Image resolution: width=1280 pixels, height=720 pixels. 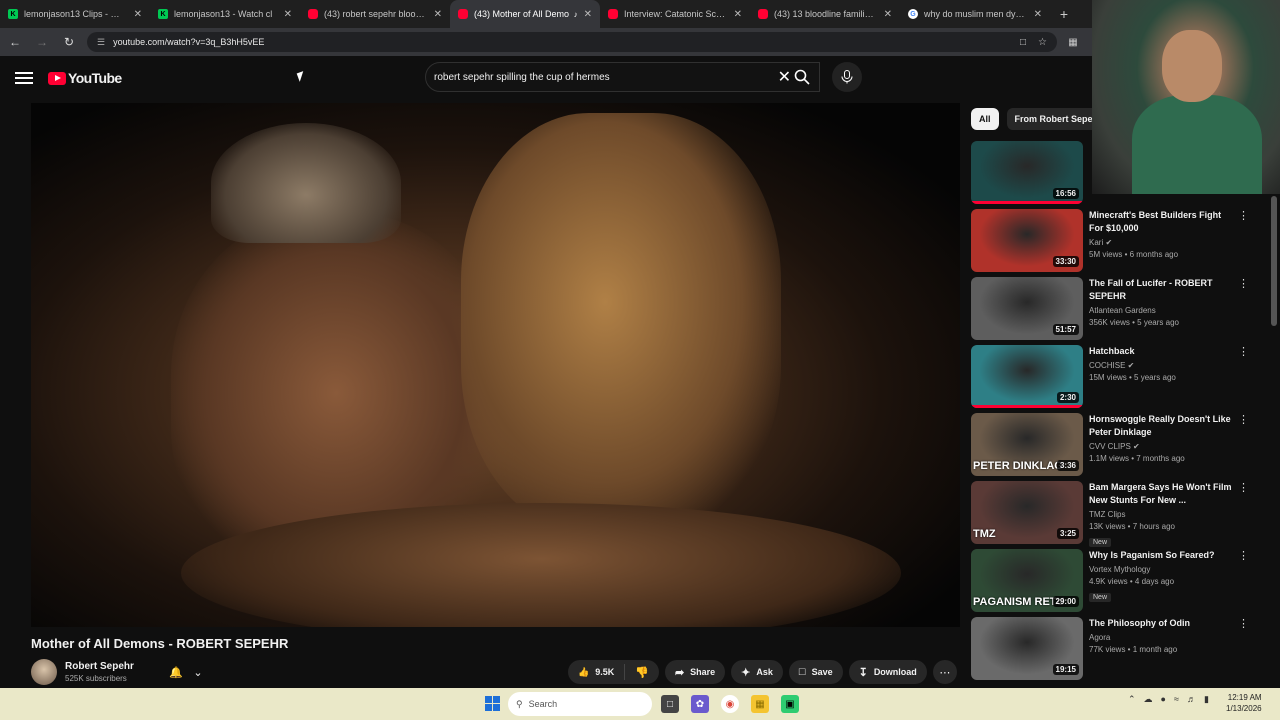 What do you see at coordinates (1027, 580) in the screenshot?
I see `video-thumbnail: PAGANISM RETU 29:00` at bounding box center [1027, 580].